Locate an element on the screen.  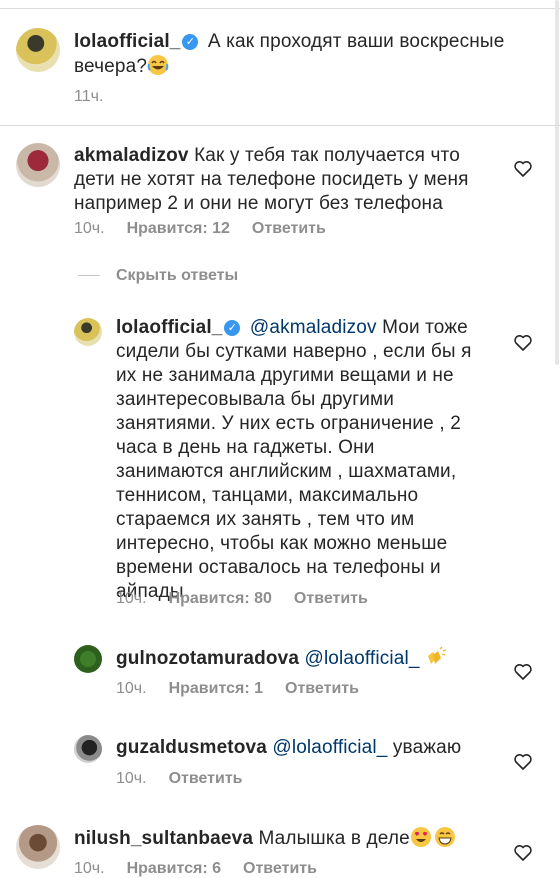
hide-replies-button: Скрыть ответы is located at coordinates (177, 276).